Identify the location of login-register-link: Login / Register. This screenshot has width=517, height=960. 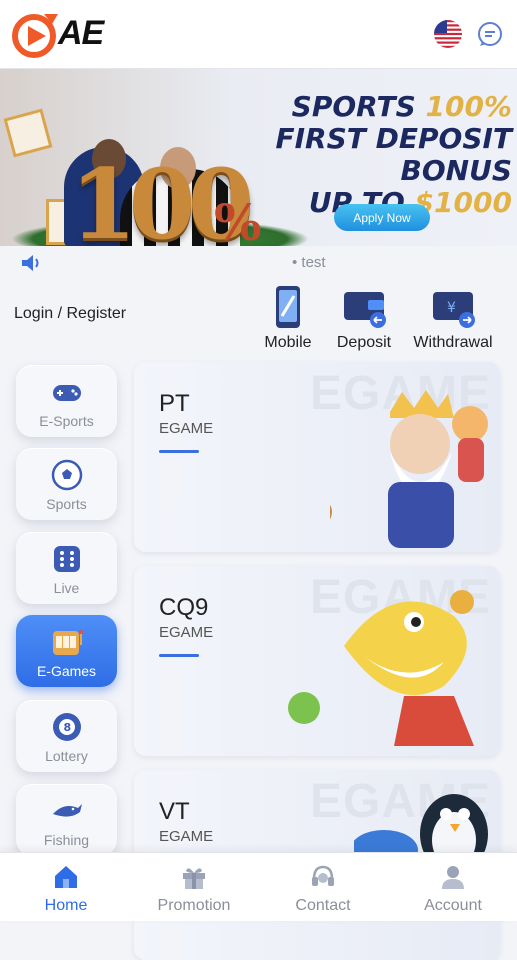
(70, 314).